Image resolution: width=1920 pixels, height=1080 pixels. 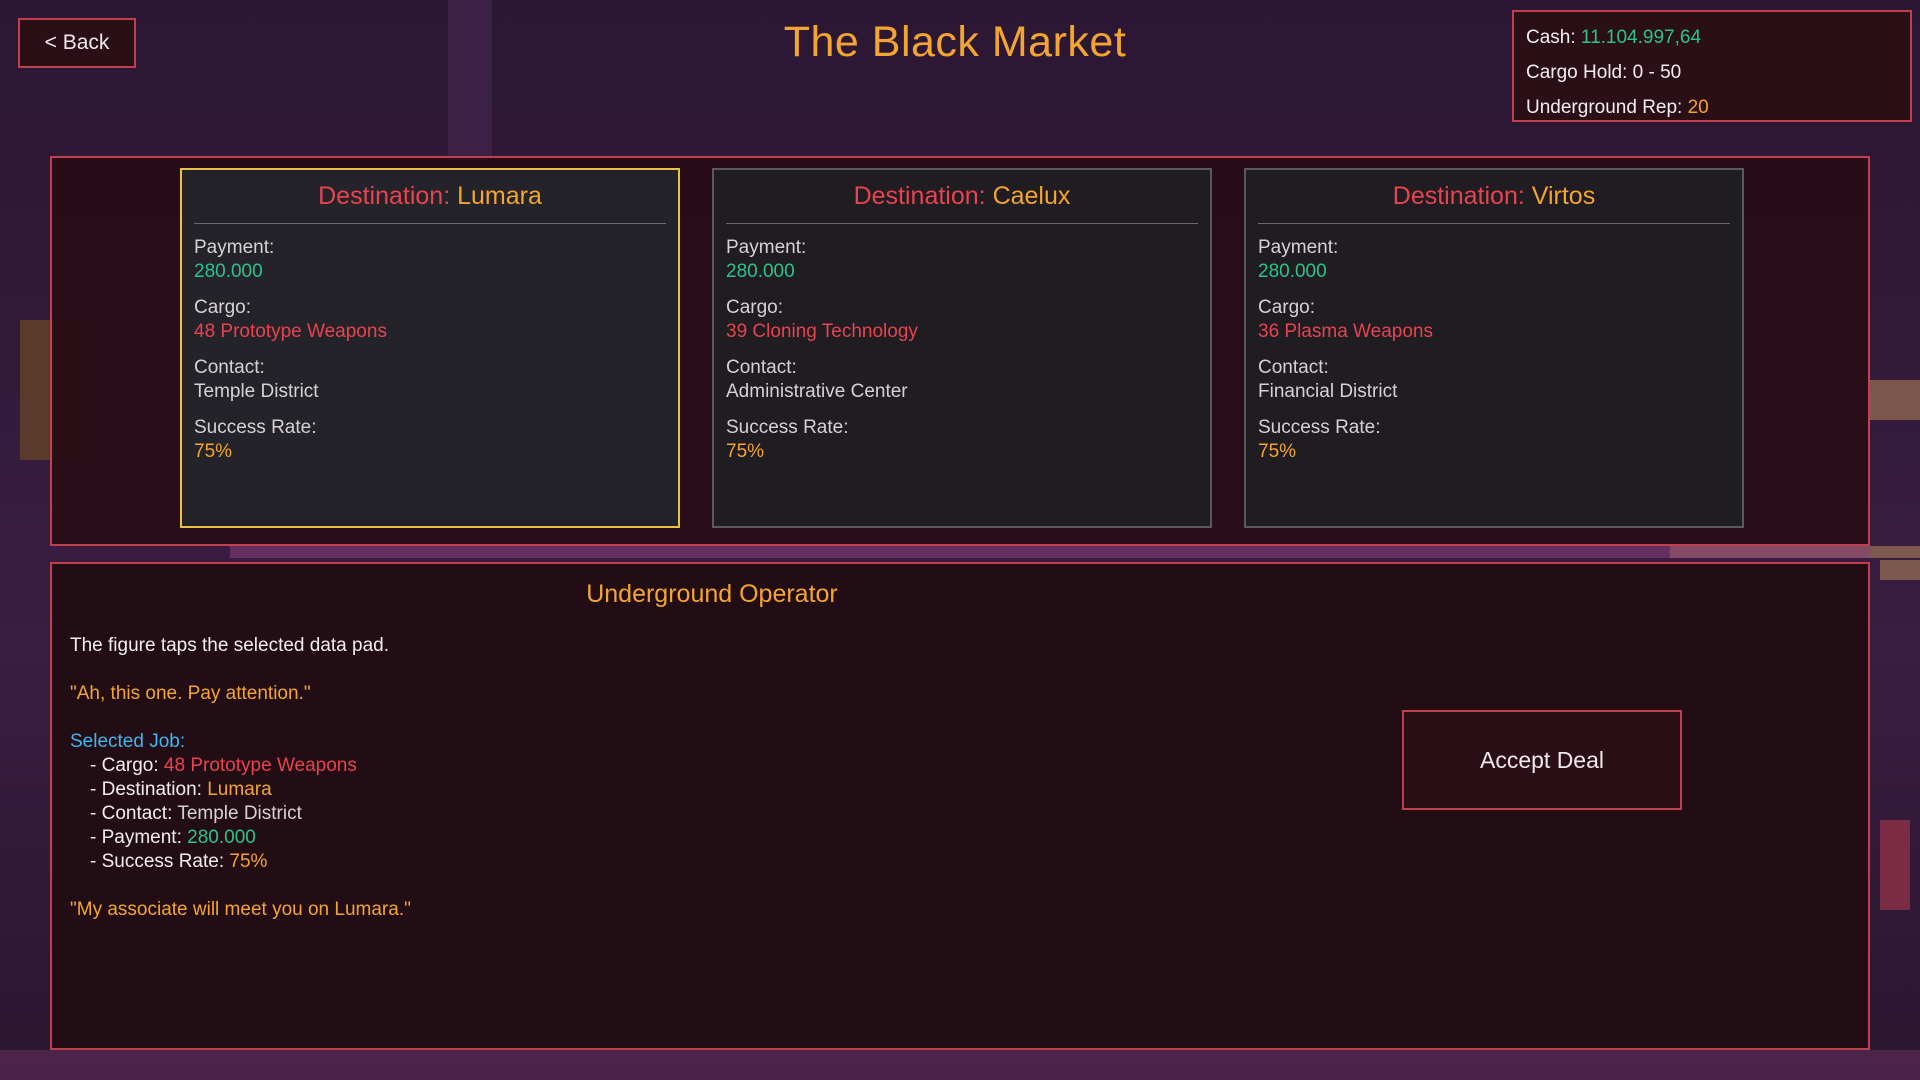 What do you see at coordinates (260, 765) in the screenshot?
I see `summary-cargo-value: 48 Prototype Weapons` at bounding box center [260, 765].